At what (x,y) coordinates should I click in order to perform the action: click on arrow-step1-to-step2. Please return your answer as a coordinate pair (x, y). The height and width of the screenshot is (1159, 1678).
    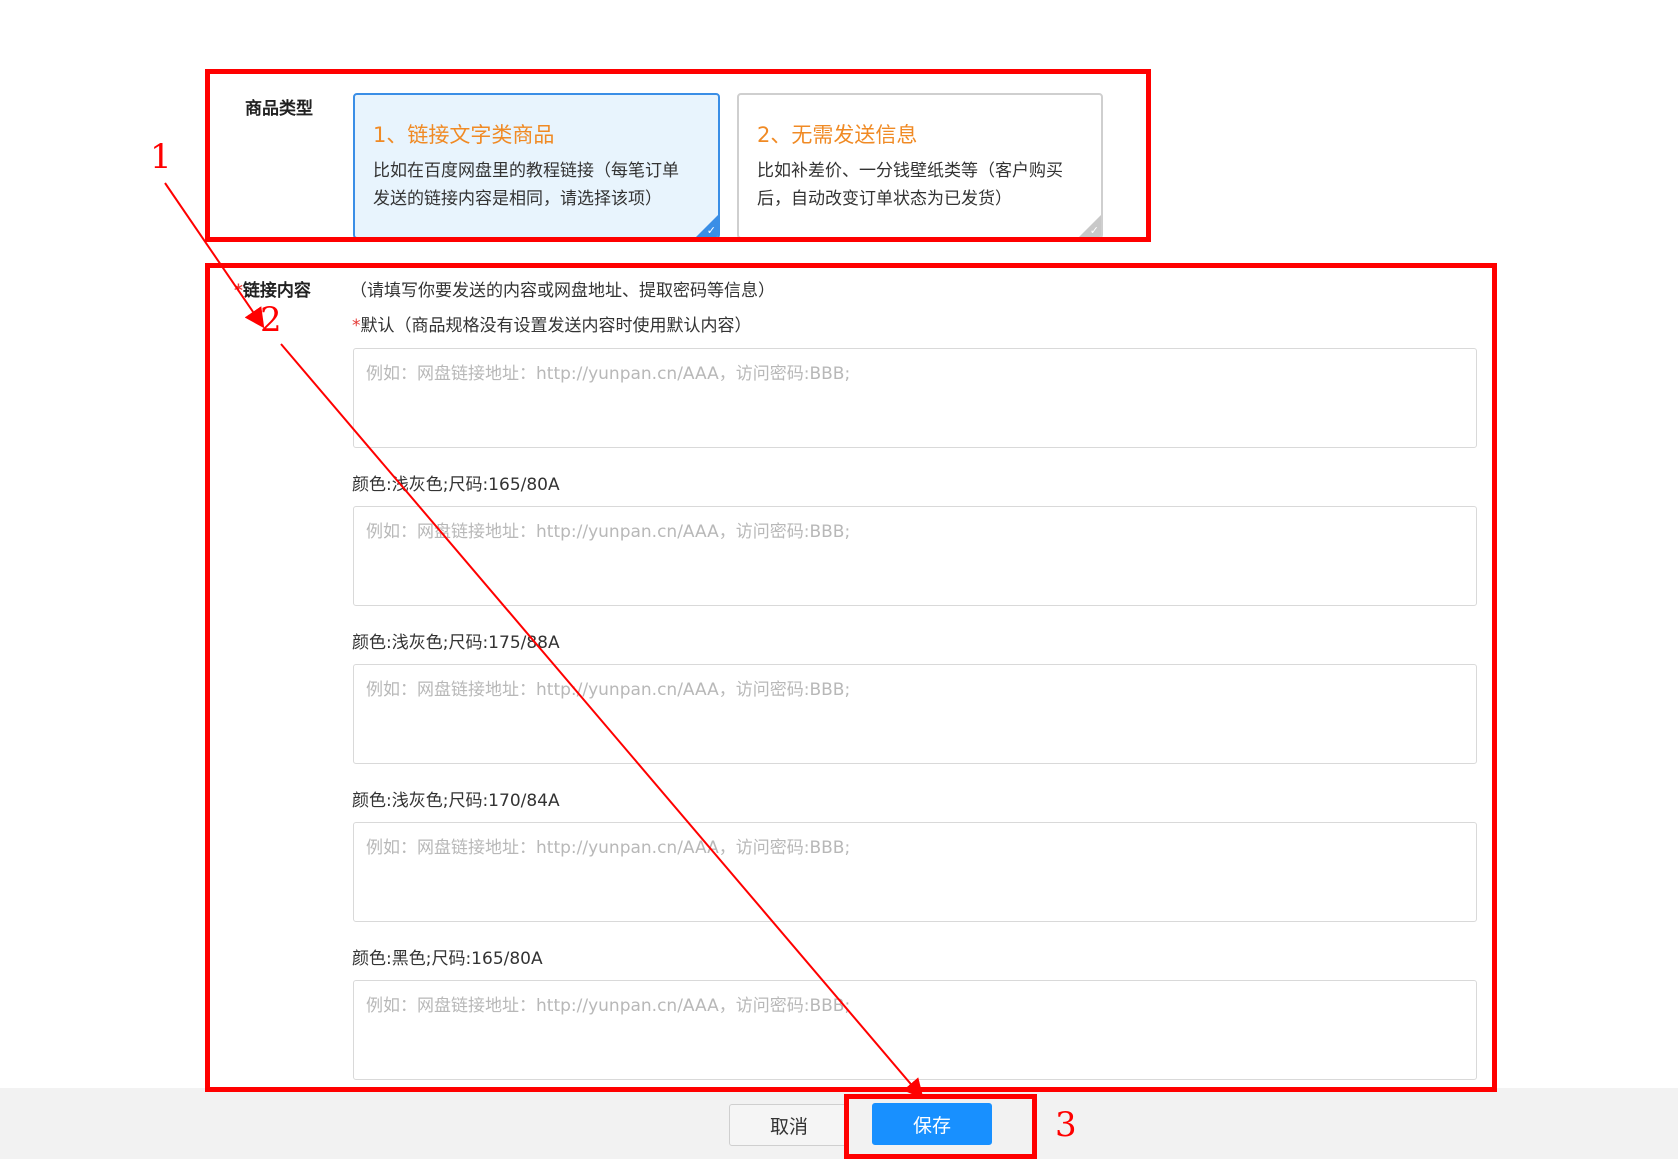
    Looking at the image, I should click on (214, 255).